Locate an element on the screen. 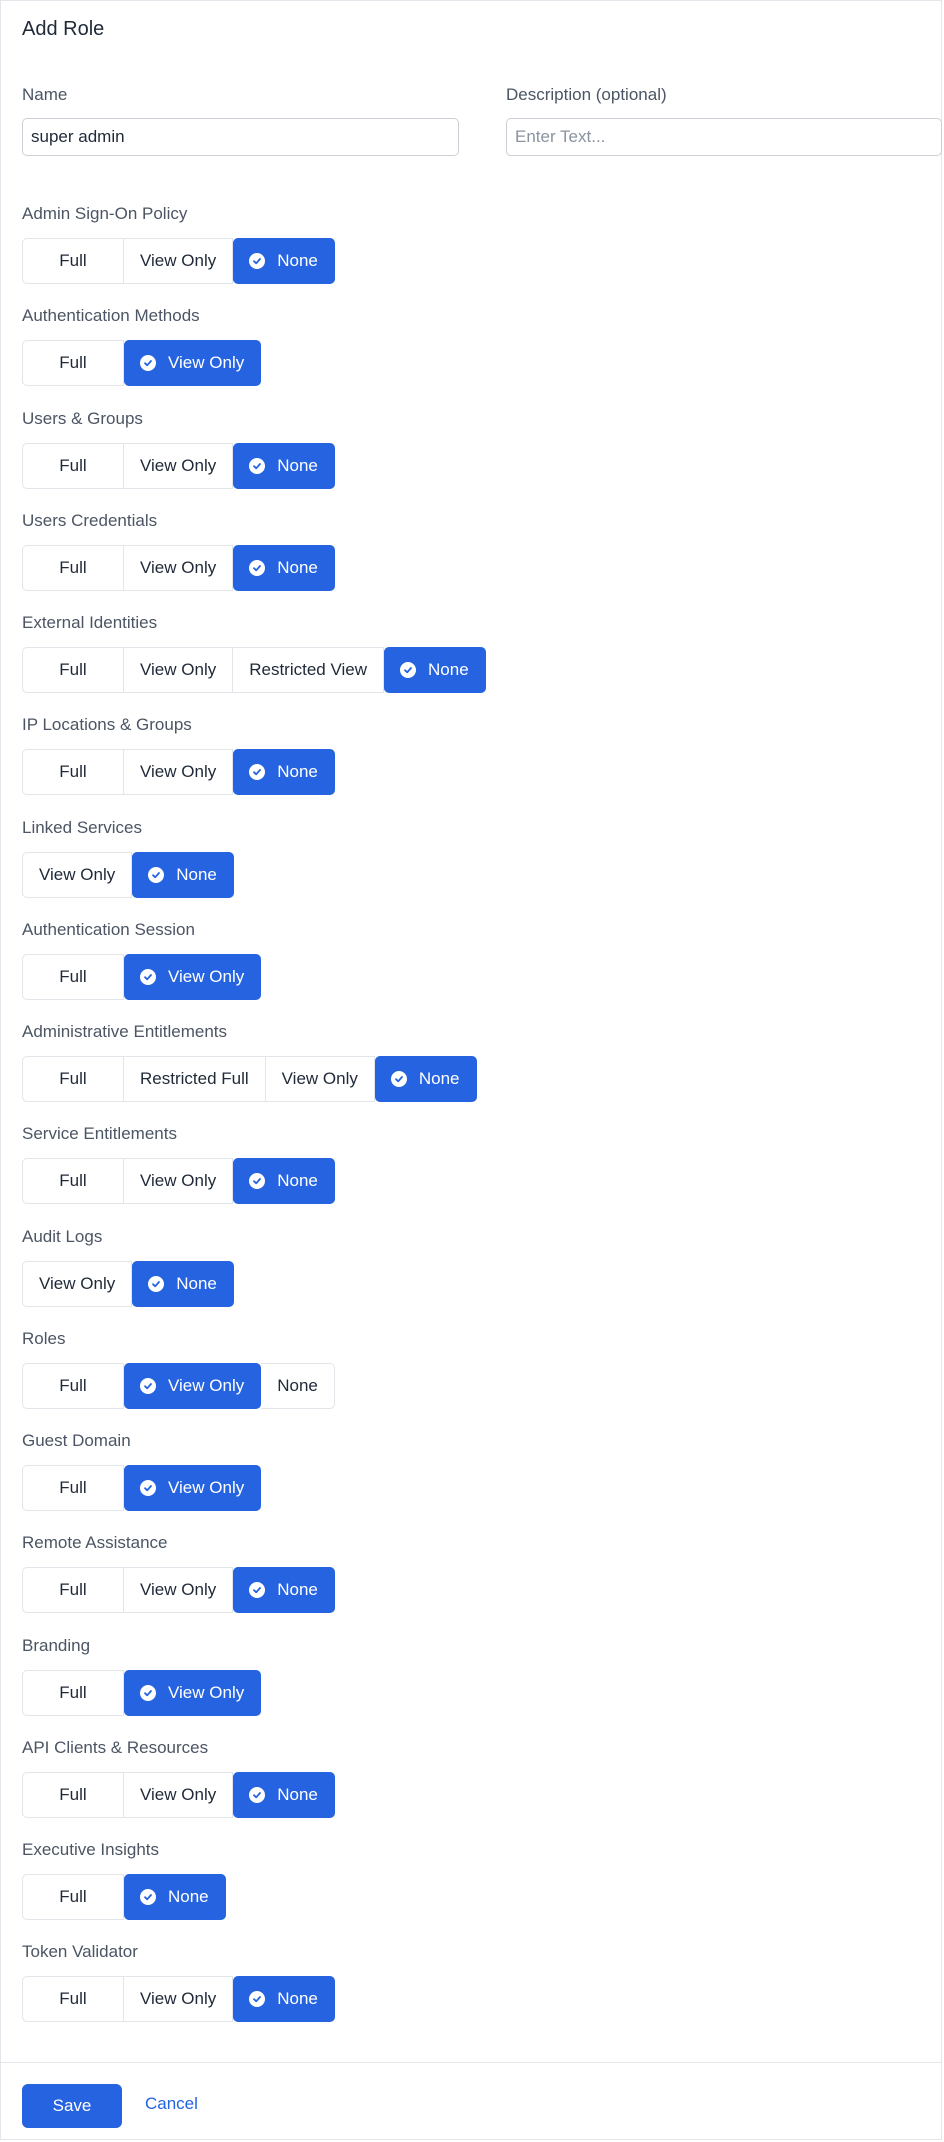  page-title: Add Role is located at coordinates (63, 29).